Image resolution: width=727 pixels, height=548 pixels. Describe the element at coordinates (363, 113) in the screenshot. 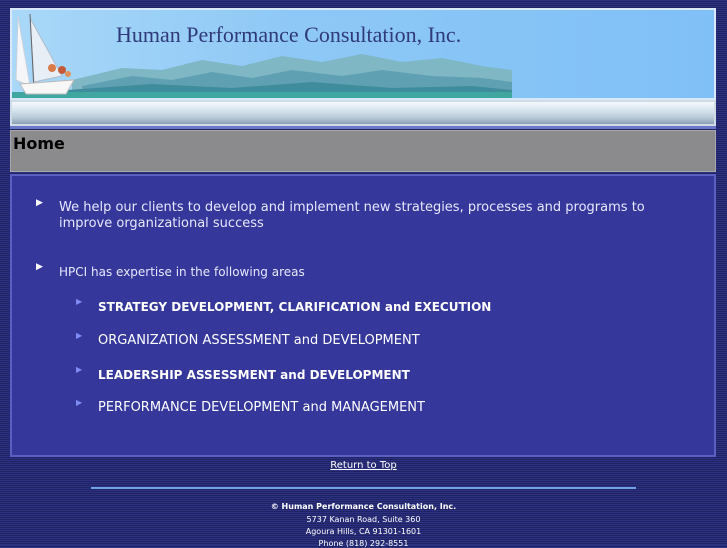

I see `navigation-bar` at that location.